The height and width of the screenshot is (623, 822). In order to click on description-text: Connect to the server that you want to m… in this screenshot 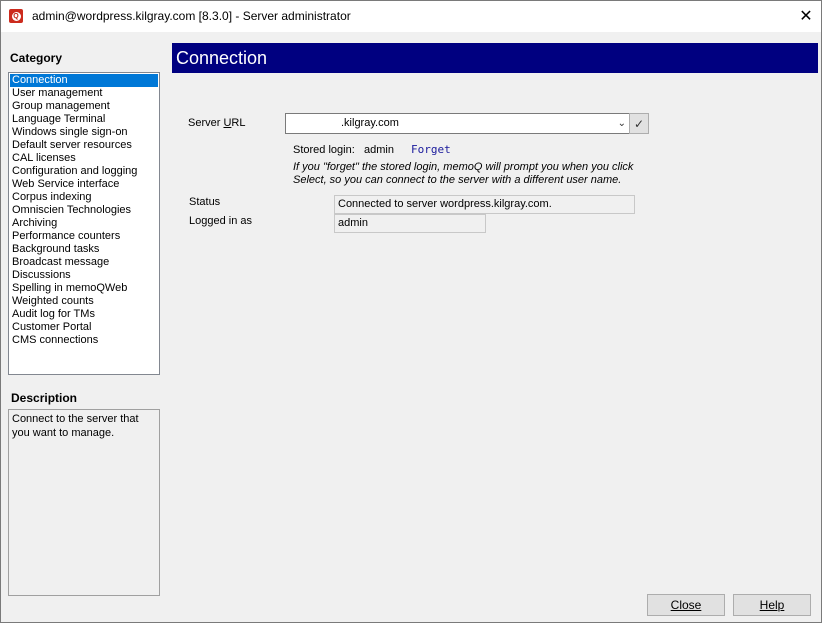, I will do `click(84, 502)`.